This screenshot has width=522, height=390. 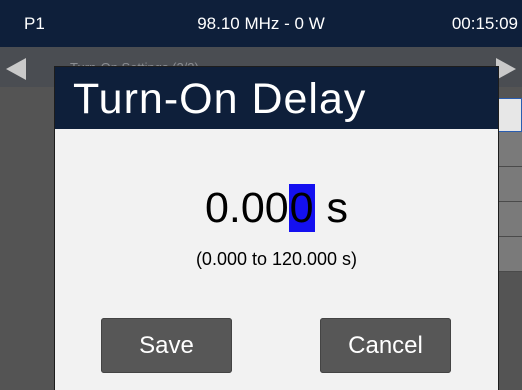 What do you see at coordinates (16, 69) in the screenshot?
I see `previous-page-arrow-icon` at bounding box center [16, 69].